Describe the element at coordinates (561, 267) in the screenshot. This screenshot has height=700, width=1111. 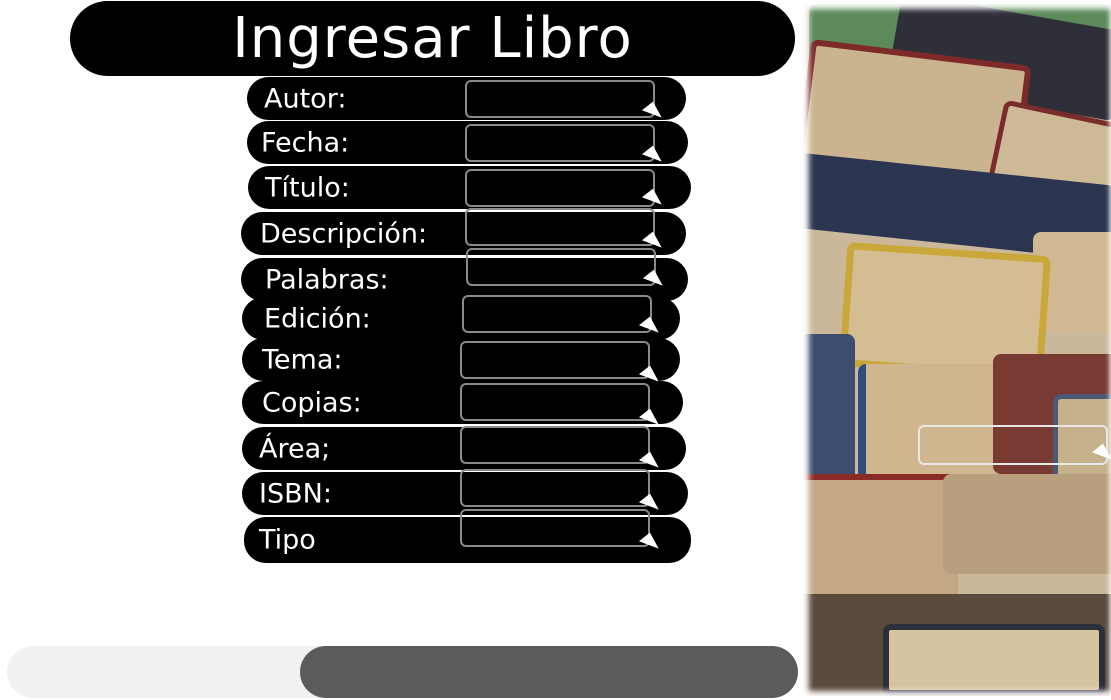
I see `palabras-input` at that location.